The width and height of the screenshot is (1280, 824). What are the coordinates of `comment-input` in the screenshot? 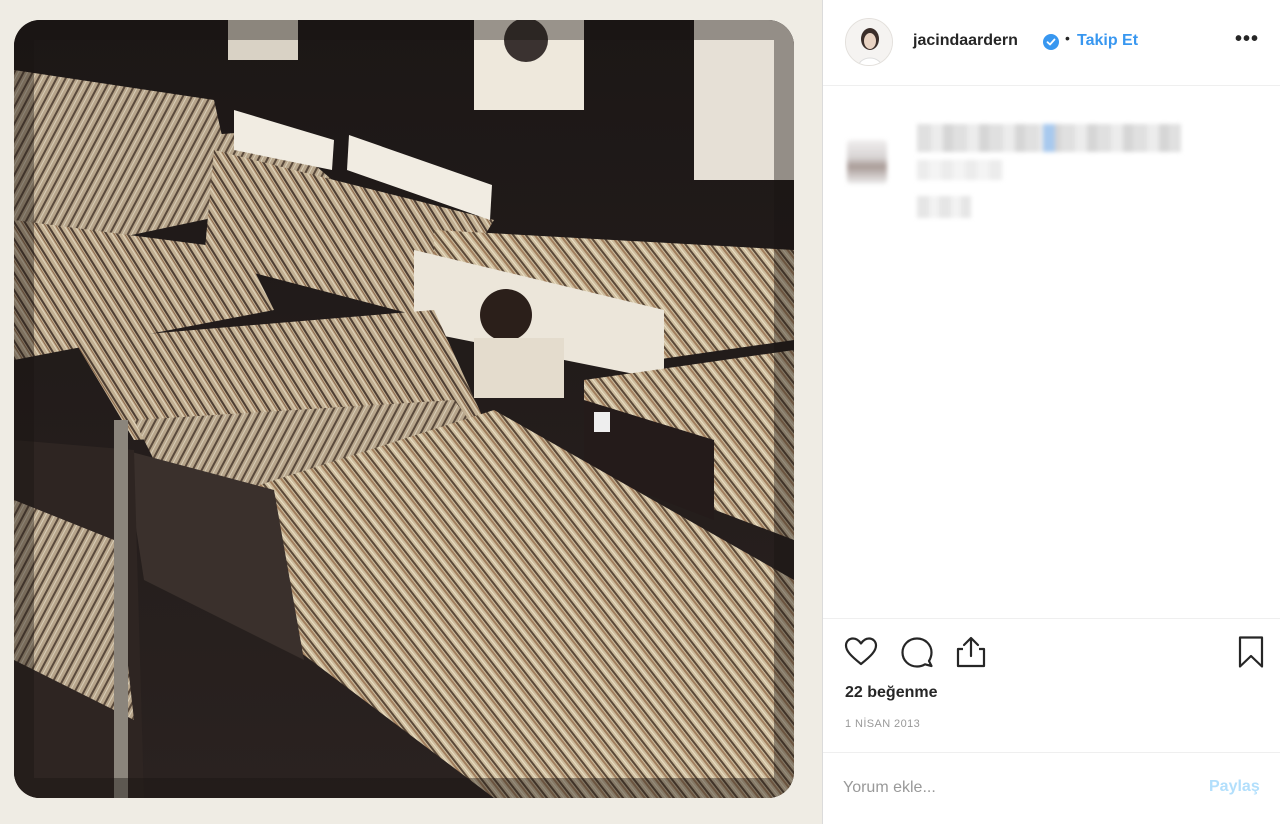 It's located at (1013, 788).